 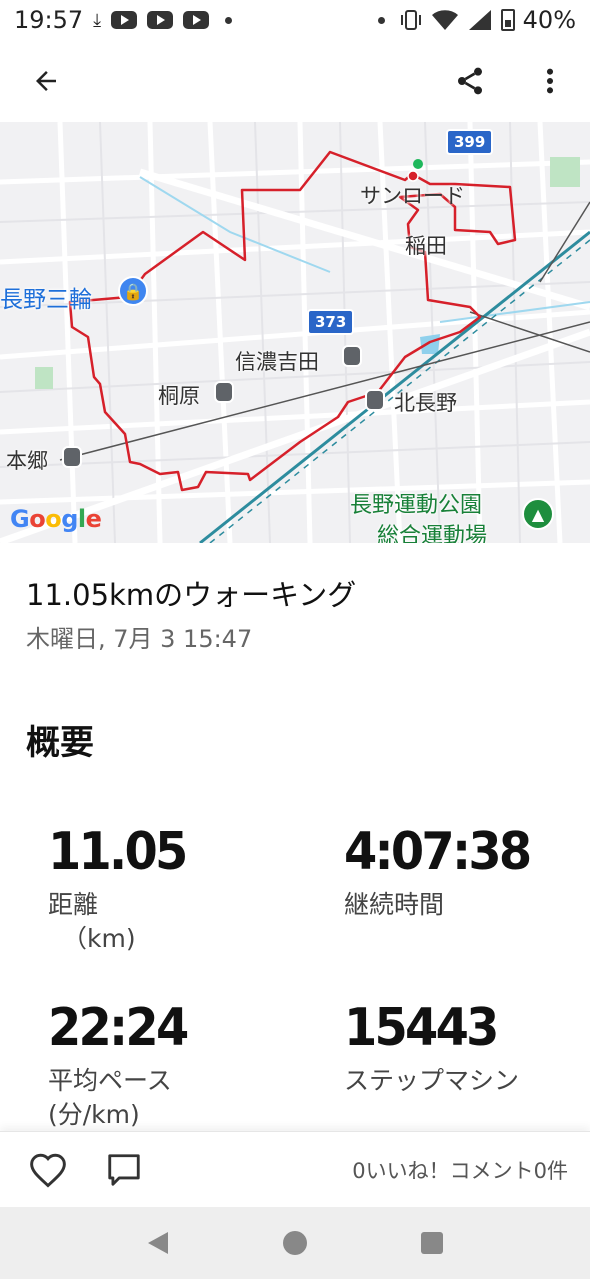 What do you see at coordinates (56, 519) in the screenshot?
I see `google-logo: Google` at bounding box center [56, 519].